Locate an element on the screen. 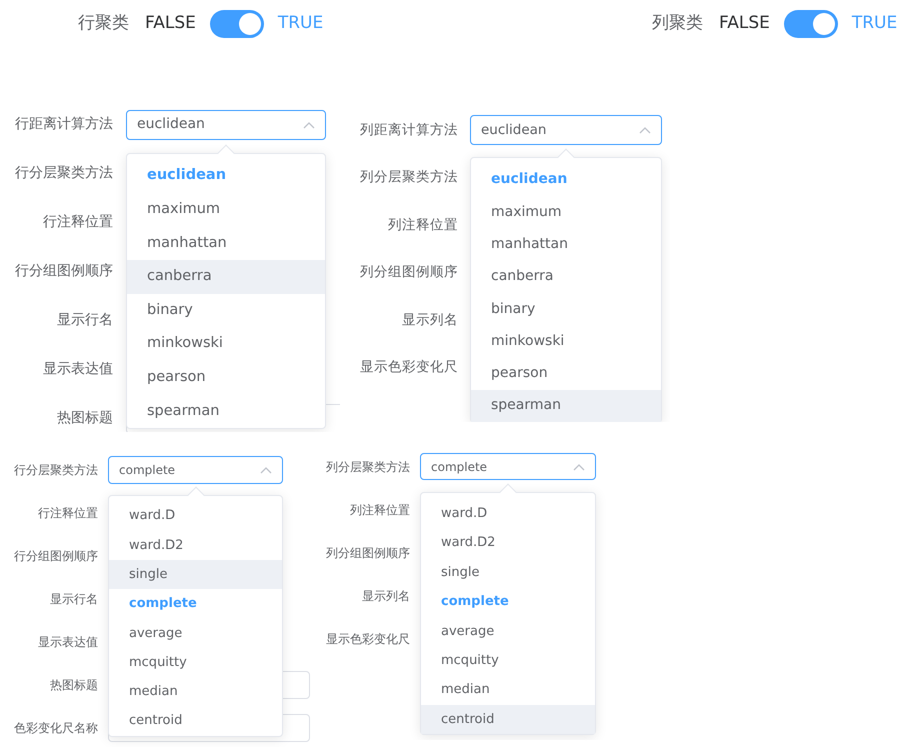 The image size is (918, 747). field-label: 色彩变化尺名称 is located at coordinates (55, 728).